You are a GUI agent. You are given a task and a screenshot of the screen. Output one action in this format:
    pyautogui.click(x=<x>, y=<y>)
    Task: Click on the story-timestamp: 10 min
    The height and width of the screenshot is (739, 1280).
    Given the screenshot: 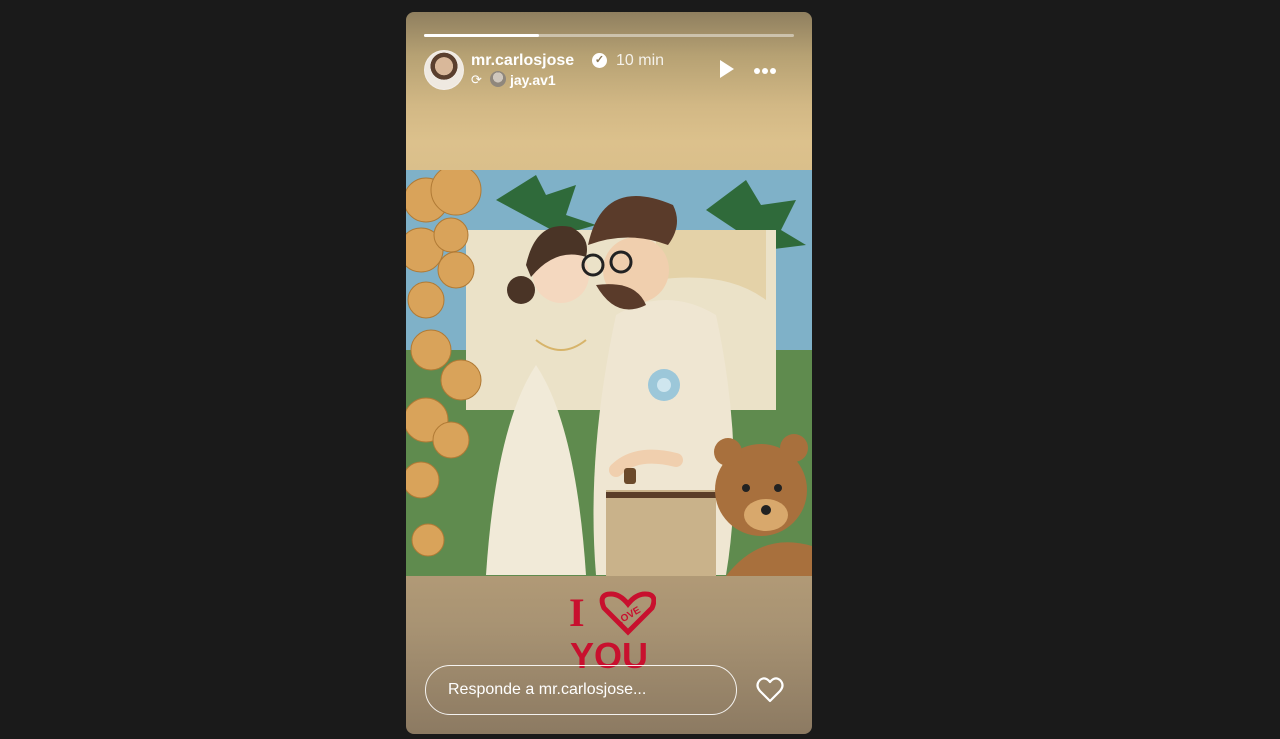 What is the action you would take?
    pyautogui.click(x=640, y=60)
    